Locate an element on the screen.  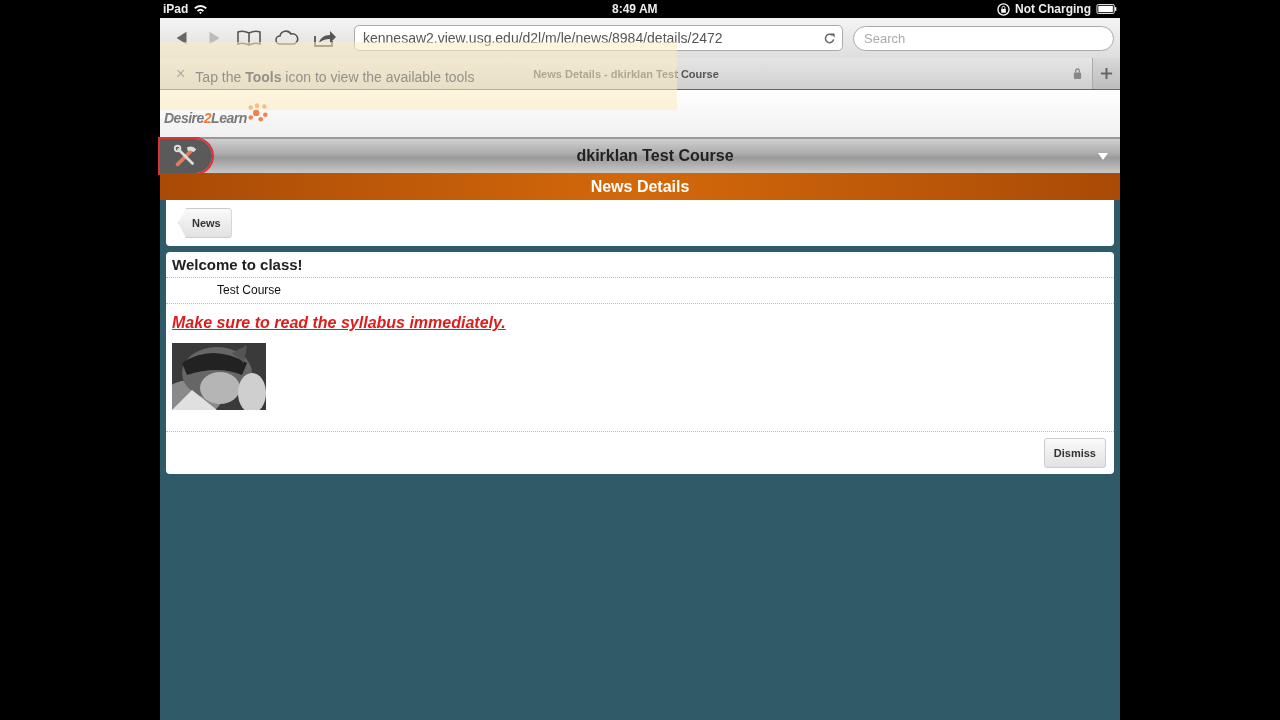
battery-icon is located at coordinates (1106, 9).